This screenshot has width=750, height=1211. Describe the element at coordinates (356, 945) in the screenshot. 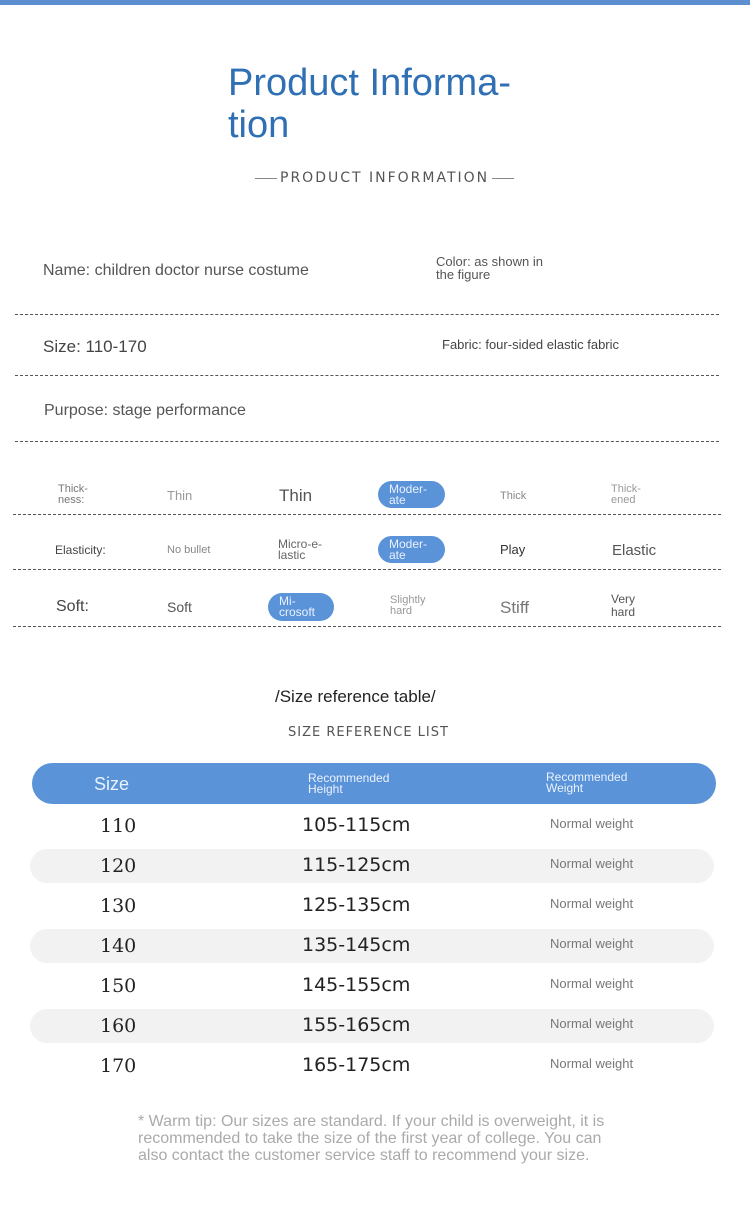

I see `height-cell: 135-145cm` at that location.